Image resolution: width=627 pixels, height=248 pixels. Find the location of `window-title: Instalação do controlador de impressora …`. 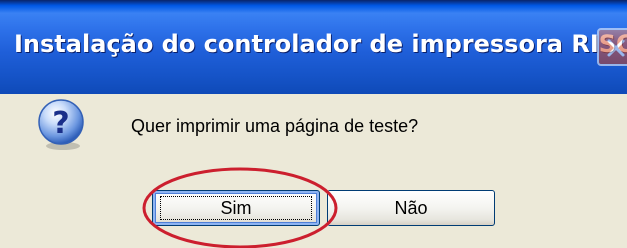

window-title: Instalação do controlador de impressora … is located at coordinates (320, 44).